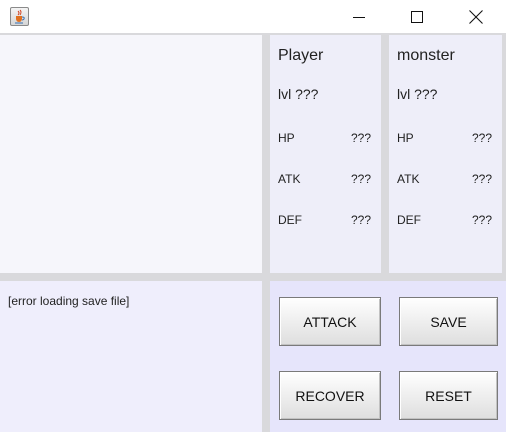 This screenshot has height=432, width=506. Describe the element at coordinates (330, 321) in the screenshot. I see `attack-button: ATTACK` at that location.